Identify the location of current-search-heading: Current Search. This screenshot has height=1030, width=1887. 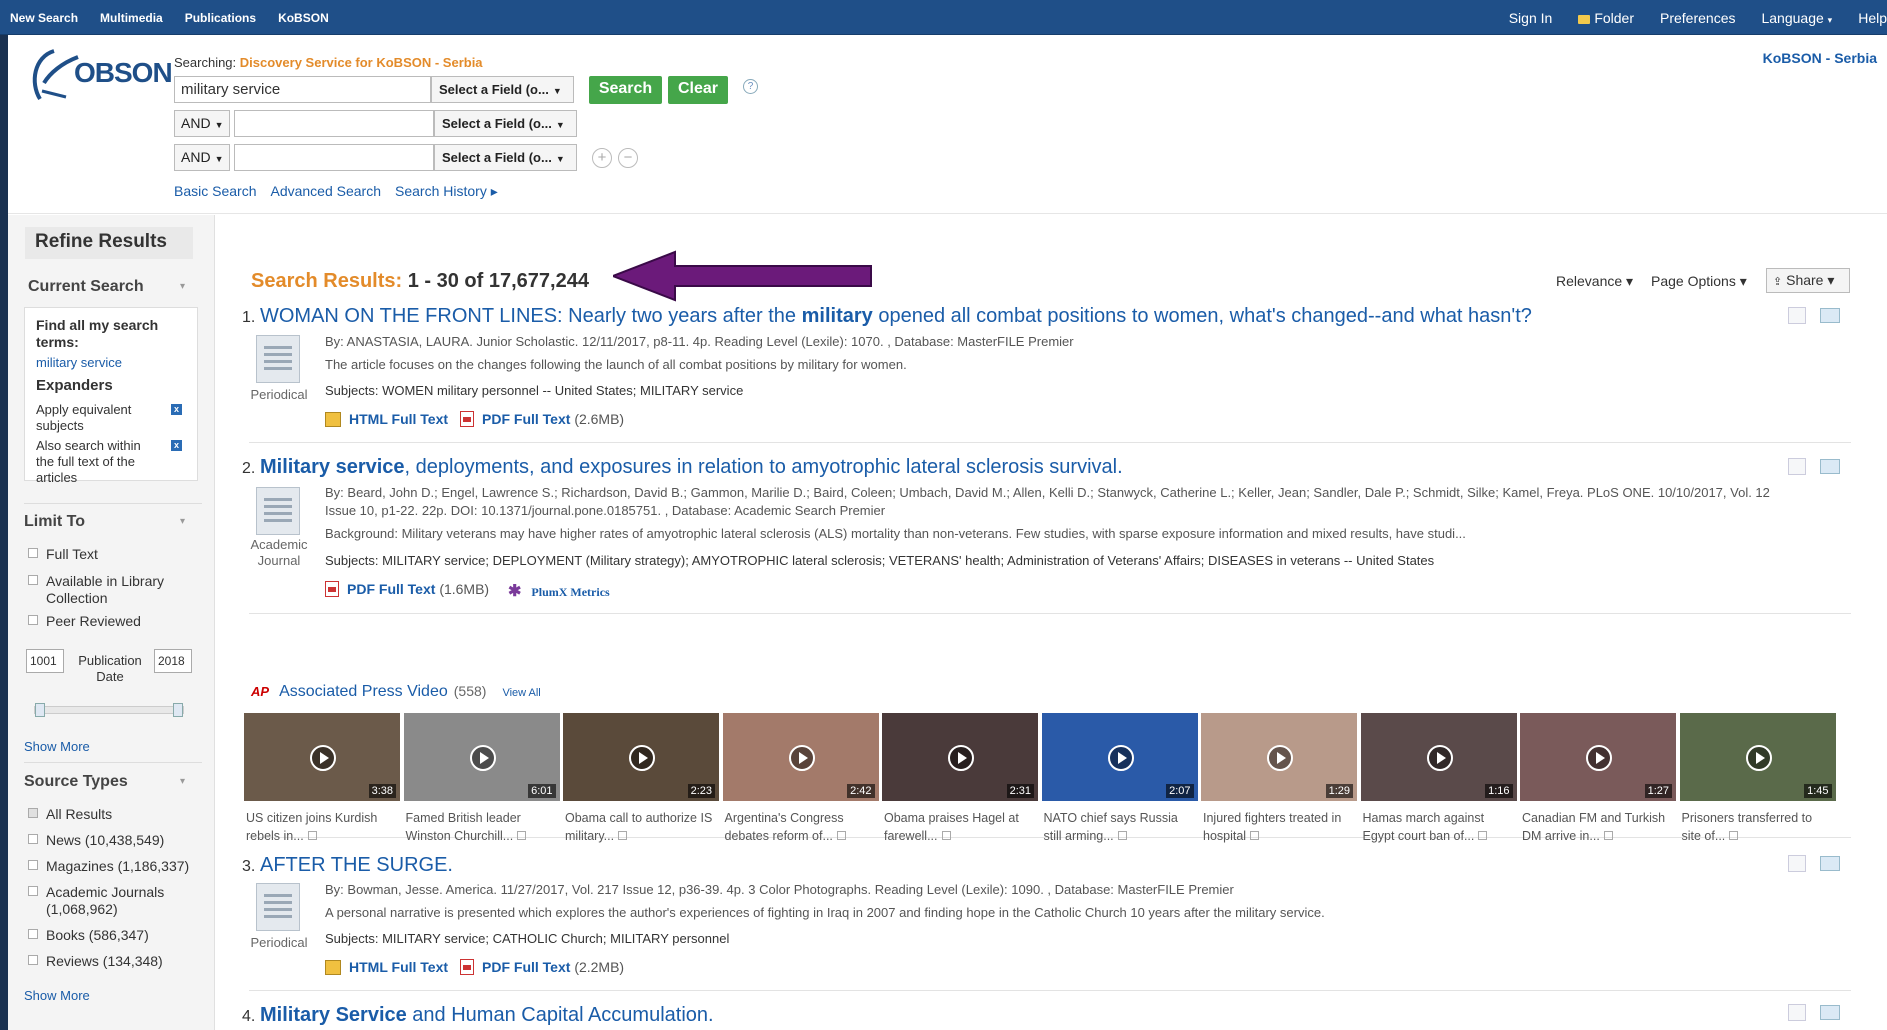
(86, 287).